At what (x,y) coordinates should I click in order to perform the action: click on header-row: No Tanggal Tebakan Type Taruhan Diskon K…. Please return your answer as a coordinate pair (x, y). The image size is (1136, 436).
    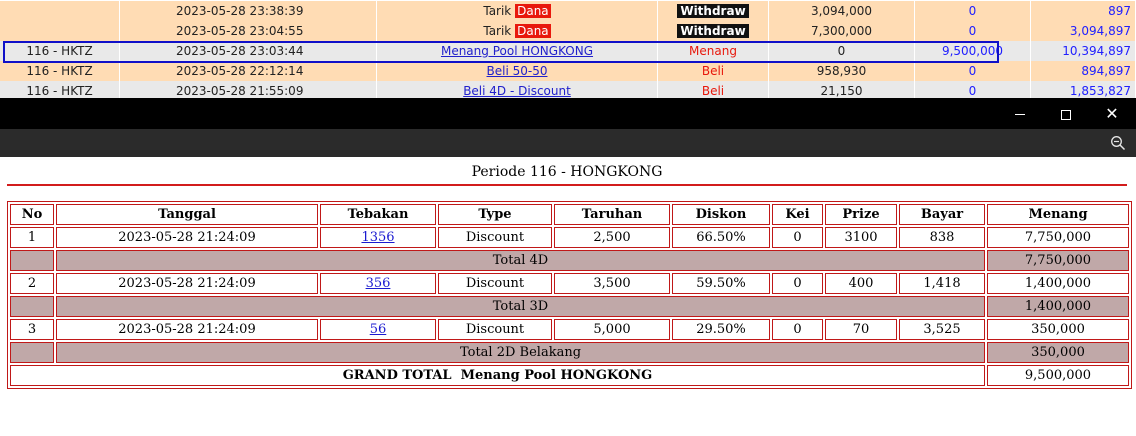
    Looking at the image, I should click on (569, 214).